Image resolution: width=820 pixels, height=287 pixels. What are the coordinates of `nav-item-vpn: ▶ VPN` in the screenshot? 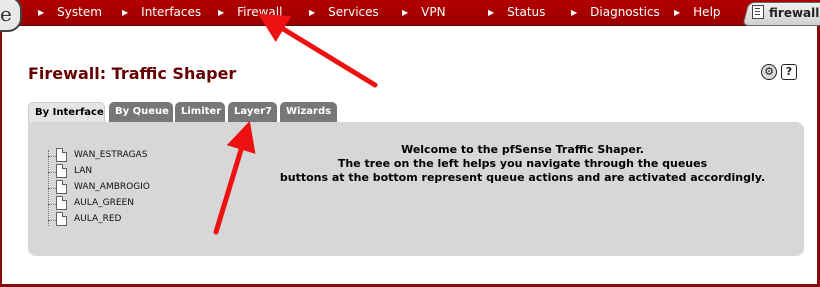 It's located at (424, 12).